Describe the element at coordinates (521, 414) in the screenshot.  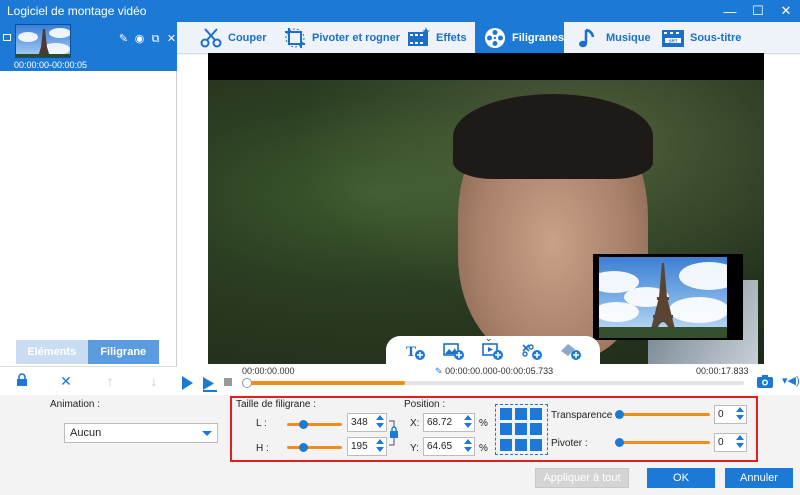
I see `align-top-center` at that location.